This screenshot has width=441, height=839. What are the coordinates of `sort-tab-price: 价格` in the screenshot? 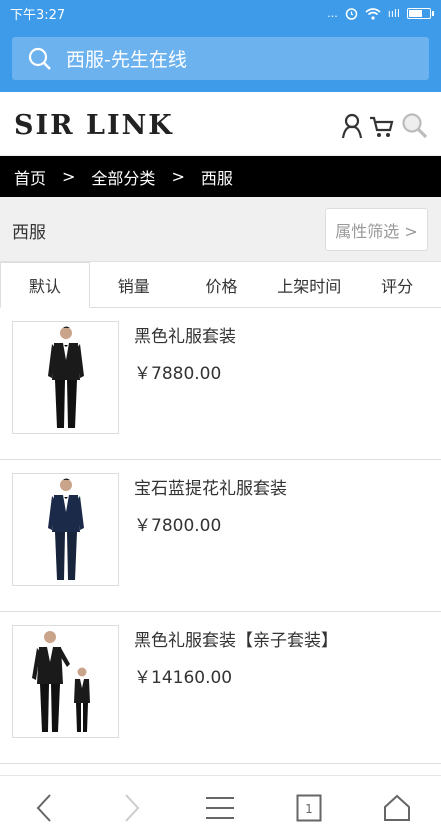 It's located at (222, 284).